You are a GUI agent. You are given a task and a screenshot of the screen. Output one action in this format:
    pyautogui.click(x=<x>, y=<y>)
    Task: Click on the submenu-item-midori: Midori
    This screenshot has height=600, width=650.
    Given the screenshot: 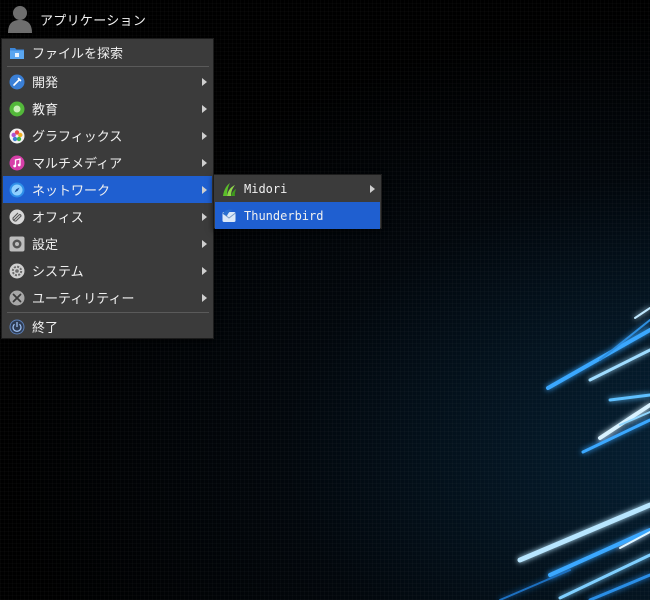 What is the action you would take?
    pyautogui.click(x=297, y=188)
    